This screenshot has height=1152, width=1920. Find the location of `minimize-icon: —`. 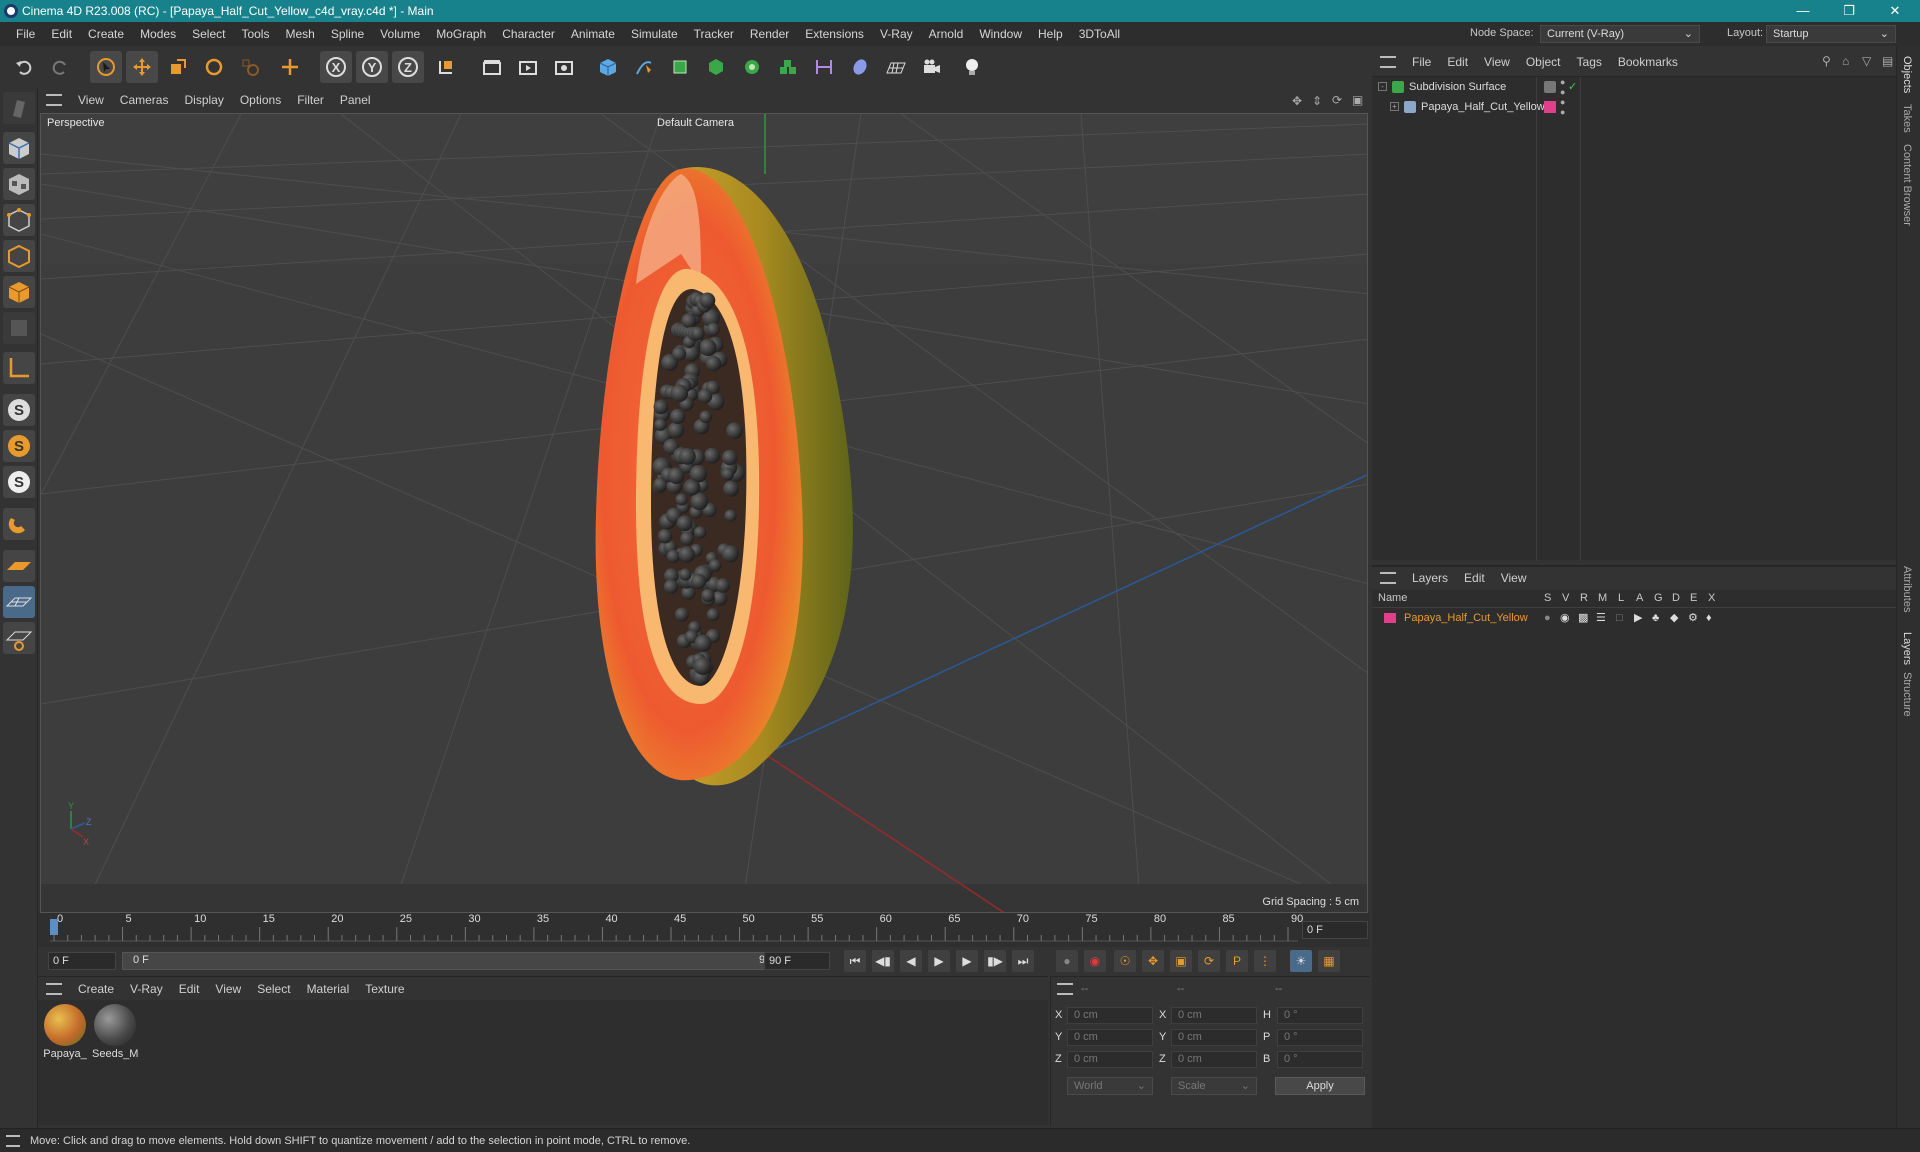

minimize-icon: — is located at coordinates (1803, 11).